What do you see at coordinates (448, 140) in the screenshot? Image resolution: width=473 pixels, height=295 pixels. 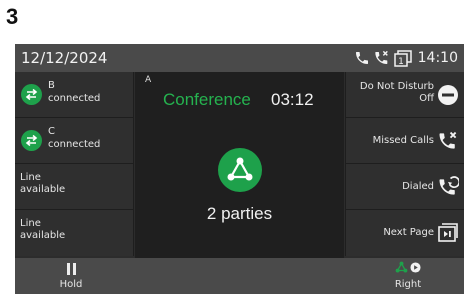 I see `missed-calls-icon` at bounding box center [448, 140].